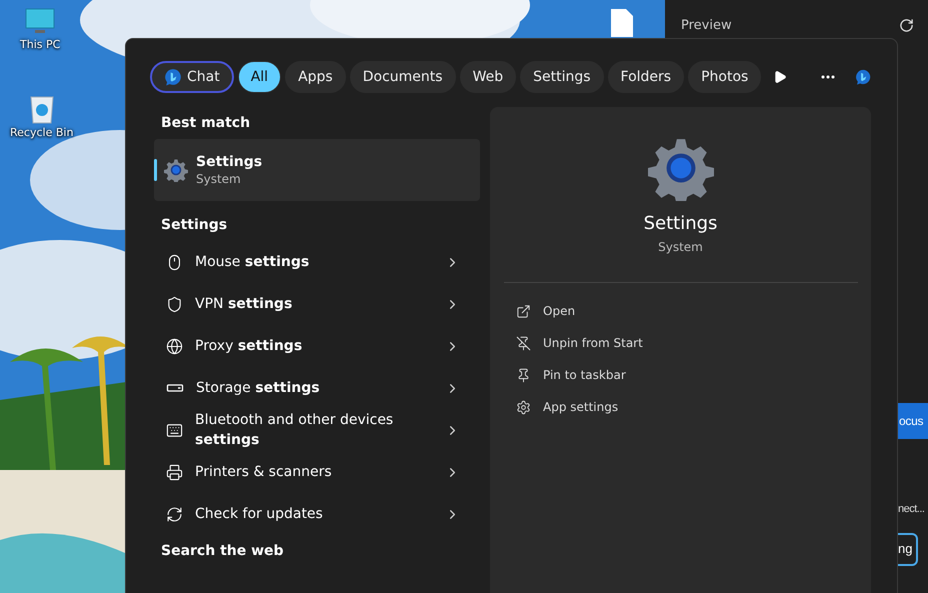 The height and width of the screenshot is (593, 928). What do you see at coordinates (41, 109) in the screenshot?
I see `recycle-bin-icon` at bounding box center [41, 109].